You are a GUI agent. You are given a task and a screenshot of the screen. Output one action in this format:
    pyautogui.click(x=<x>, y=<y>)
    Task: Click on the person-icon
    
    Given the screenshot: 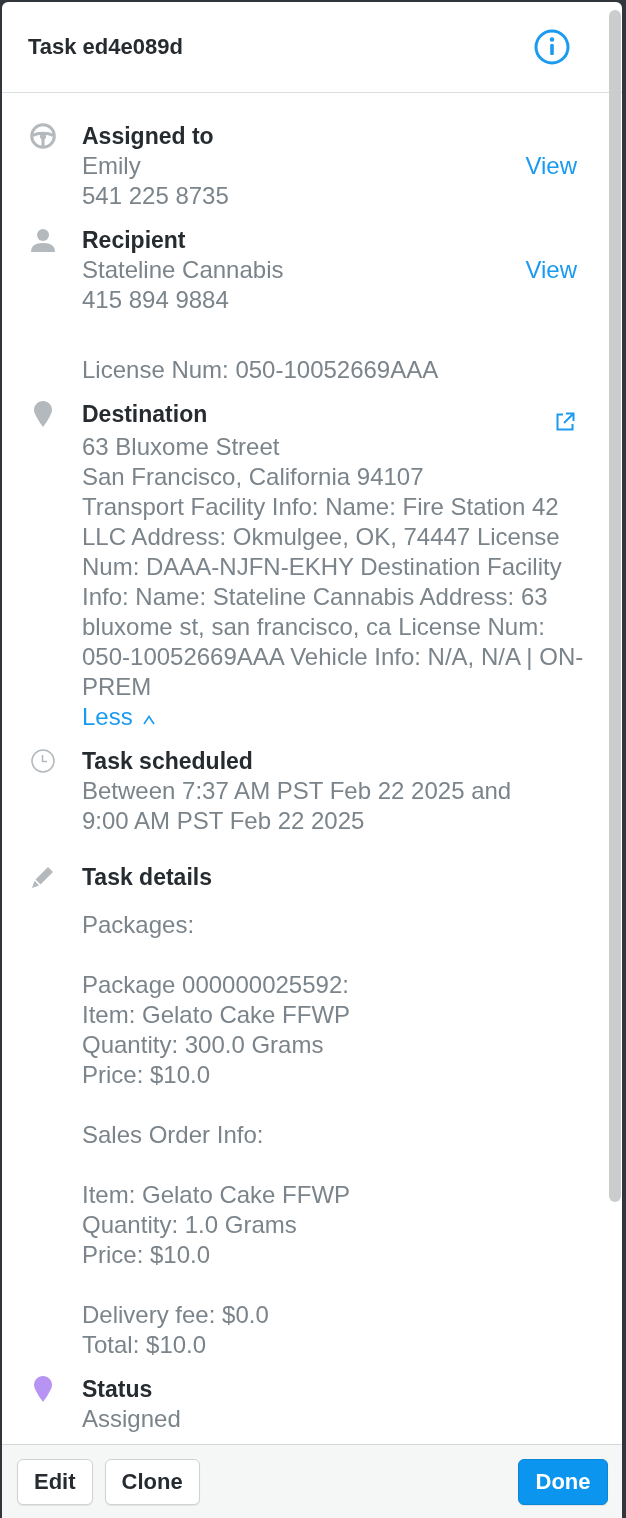 What is the action you would take?
    pyautogui.click(x=43, y=240)
    